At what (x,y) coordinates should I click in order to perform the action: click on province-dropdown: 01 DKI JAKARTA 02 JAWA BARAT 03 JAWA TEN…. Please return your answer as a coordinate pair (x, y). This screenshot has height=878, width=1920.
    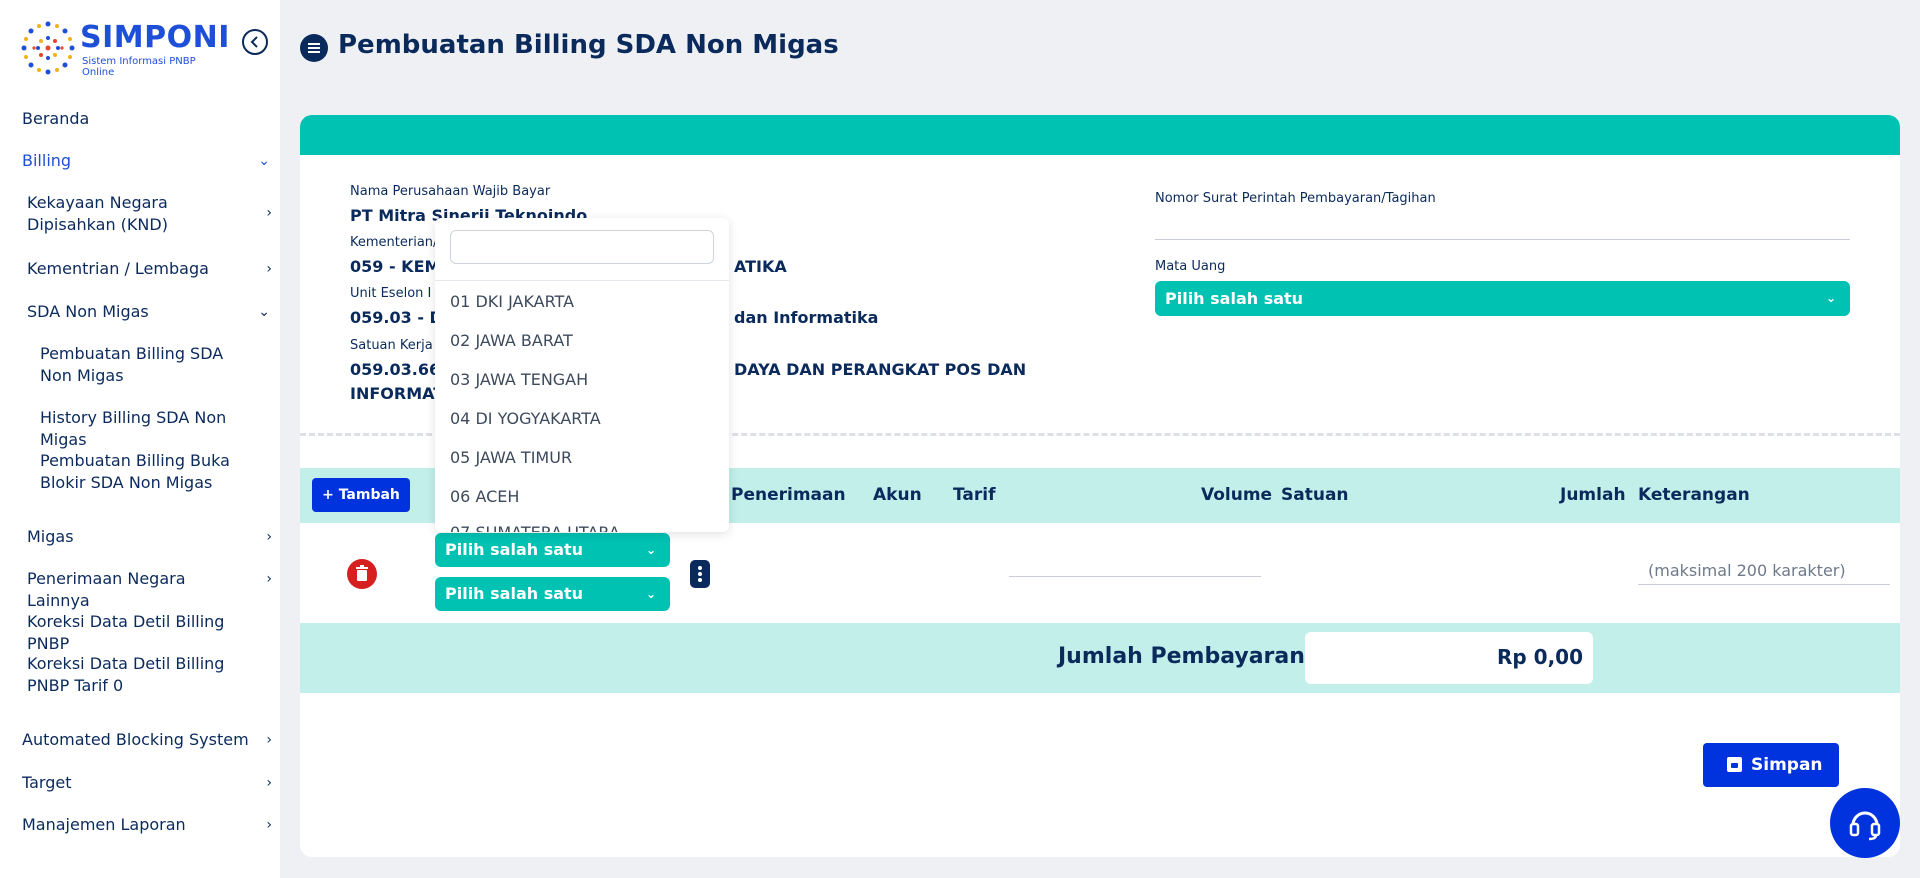
    Looking at the image, I should click on (582, 375).